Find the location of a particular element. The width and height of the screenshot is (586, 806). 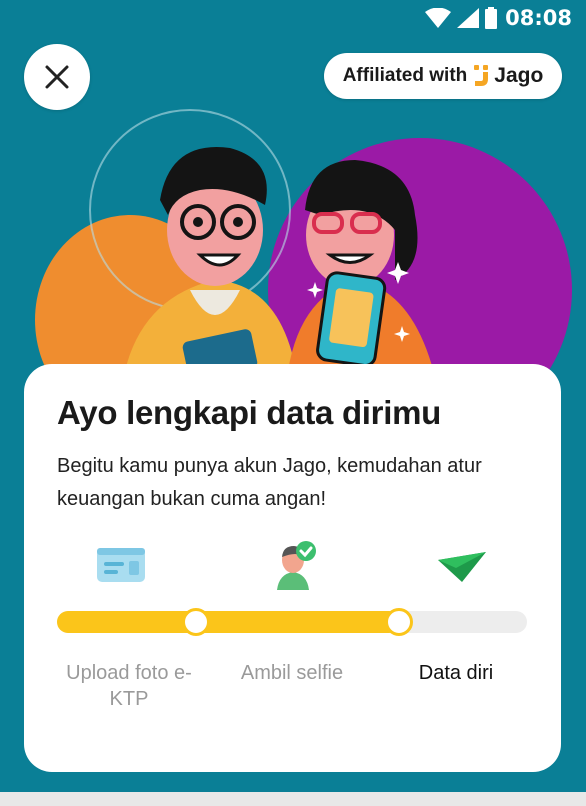

progress-track is located at coordinates (292, 622).